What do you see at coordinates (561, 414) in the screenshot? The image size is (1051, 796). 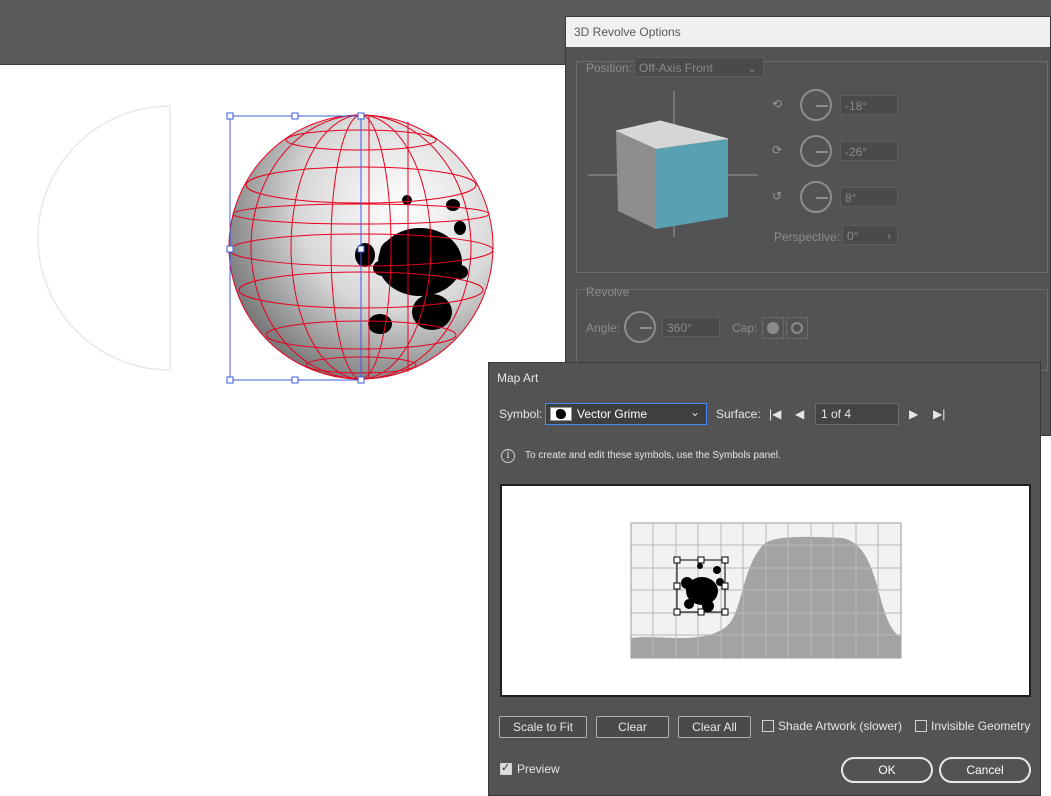 I see `symbol-thumbnail-icon` at bounding box center [561, 414].